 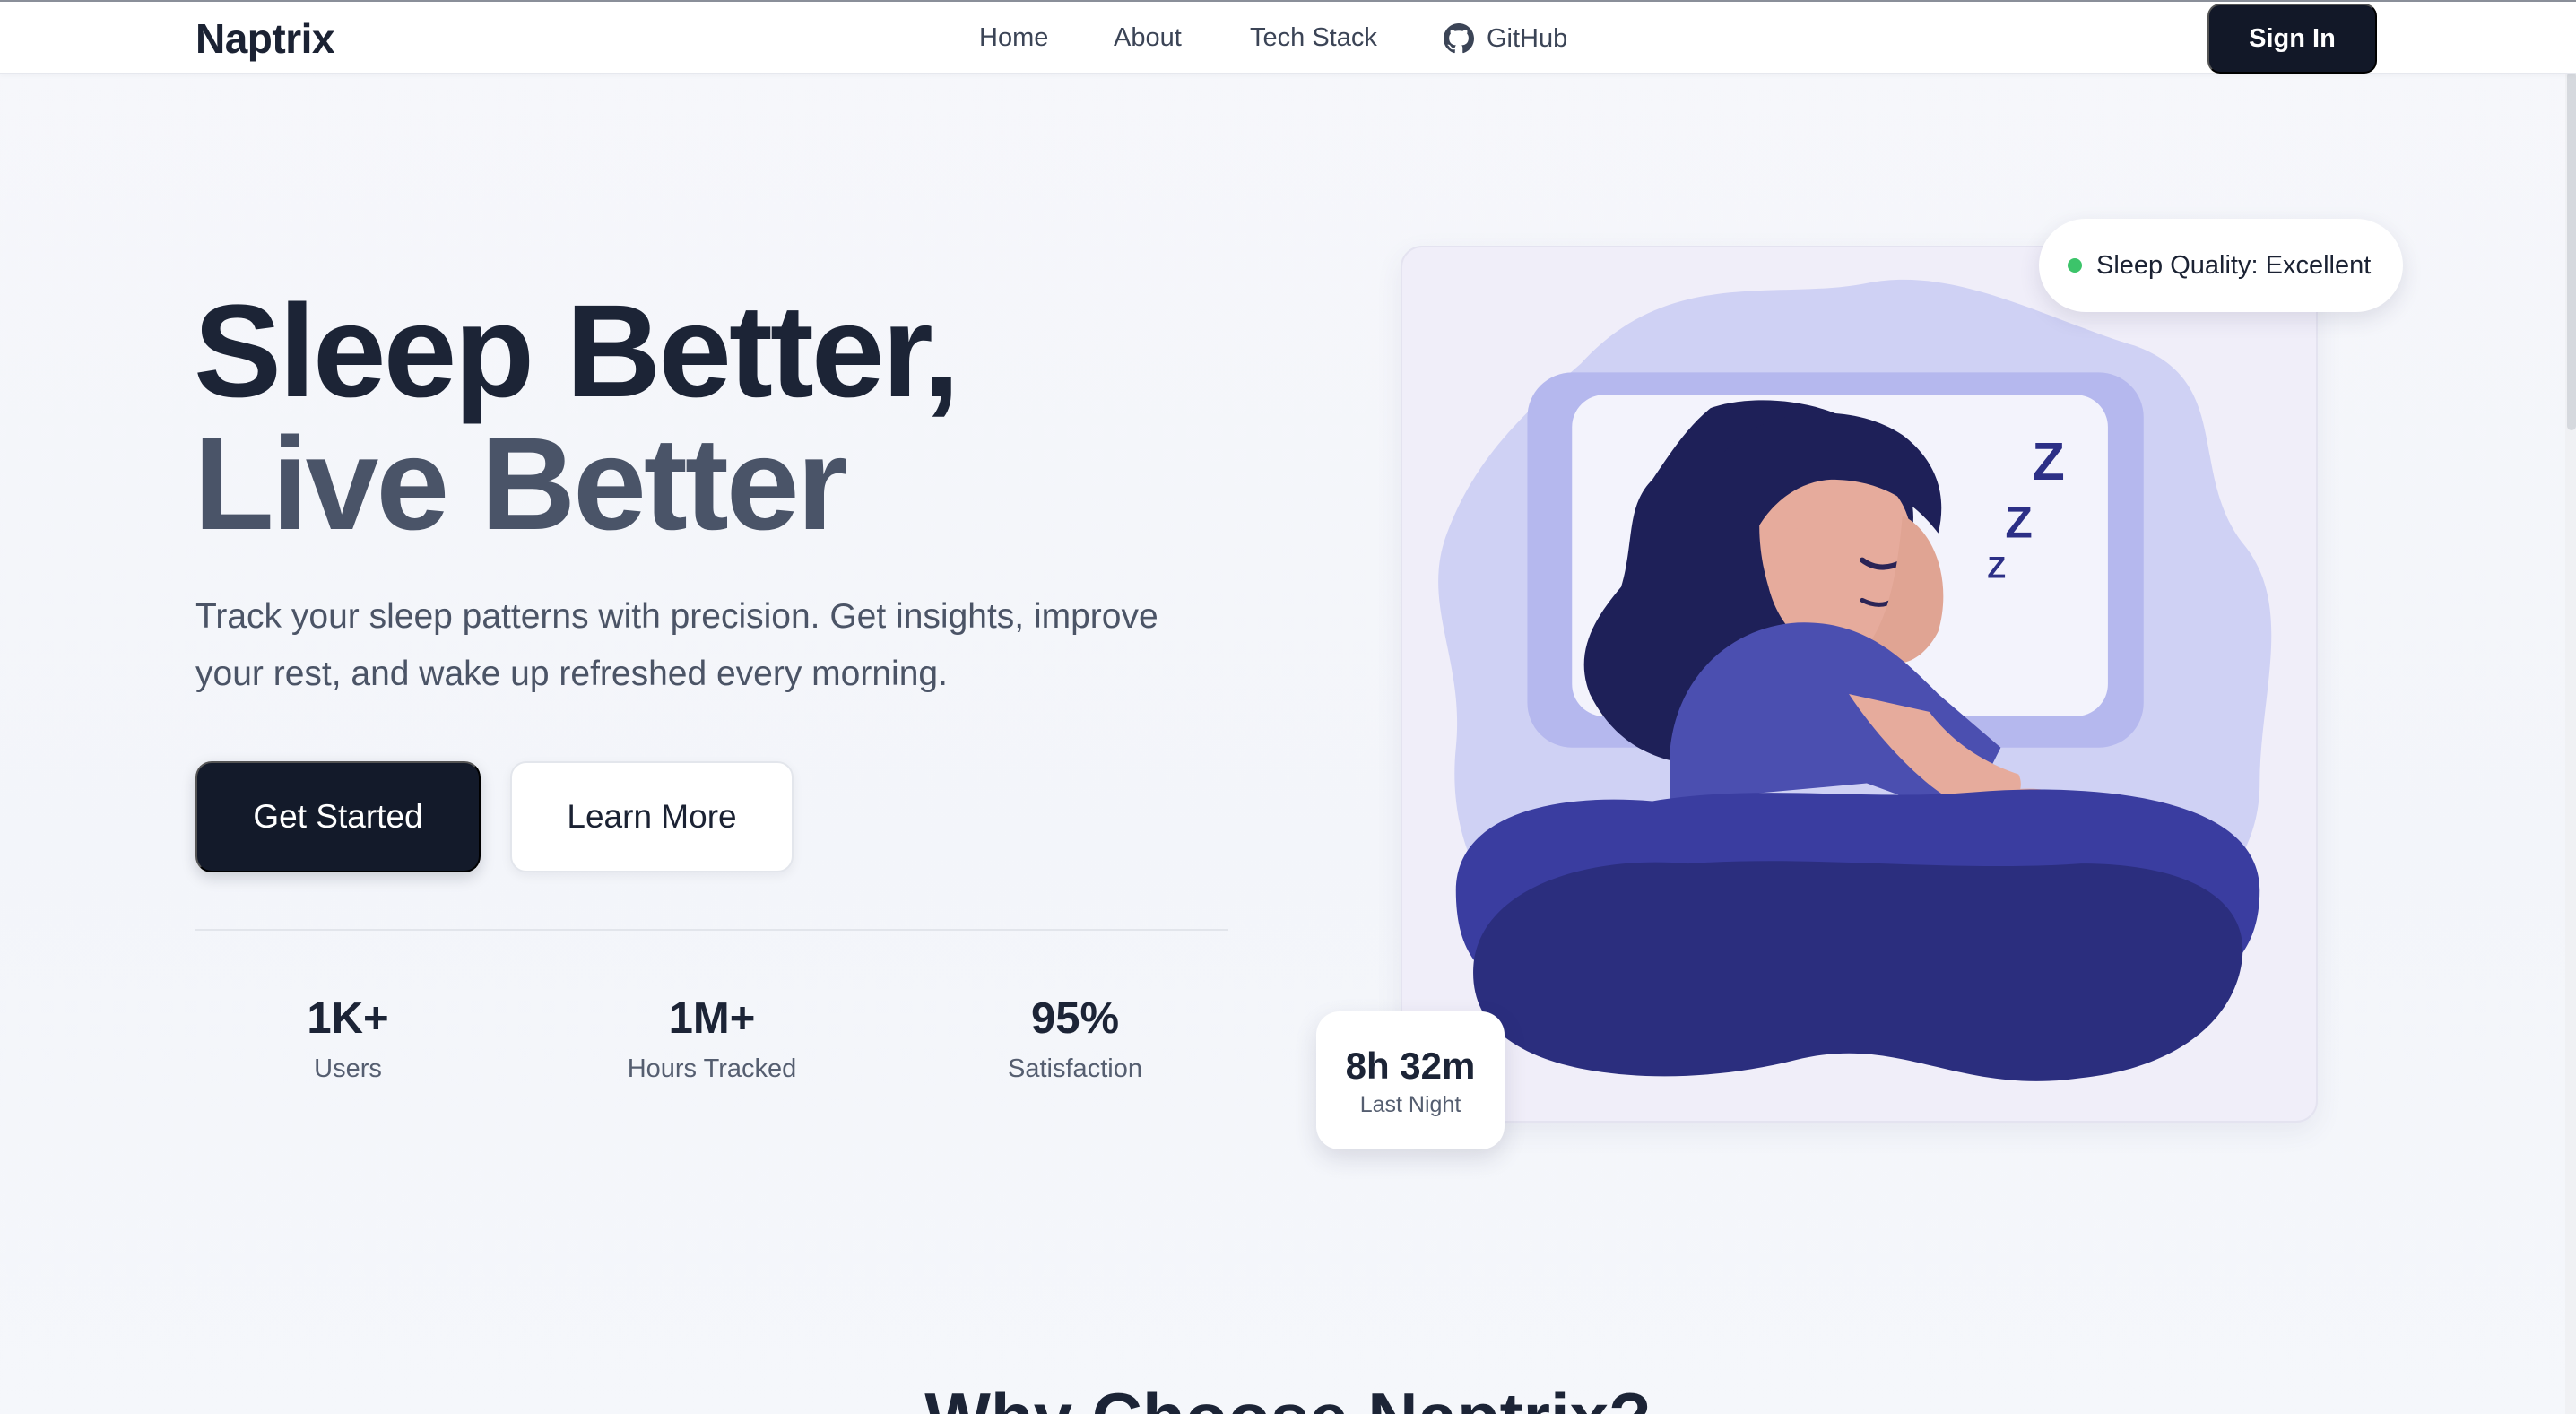 I want to click on last-night-sleep-badge: 8h 32m Last Night, so click(x=1410, y=1080).